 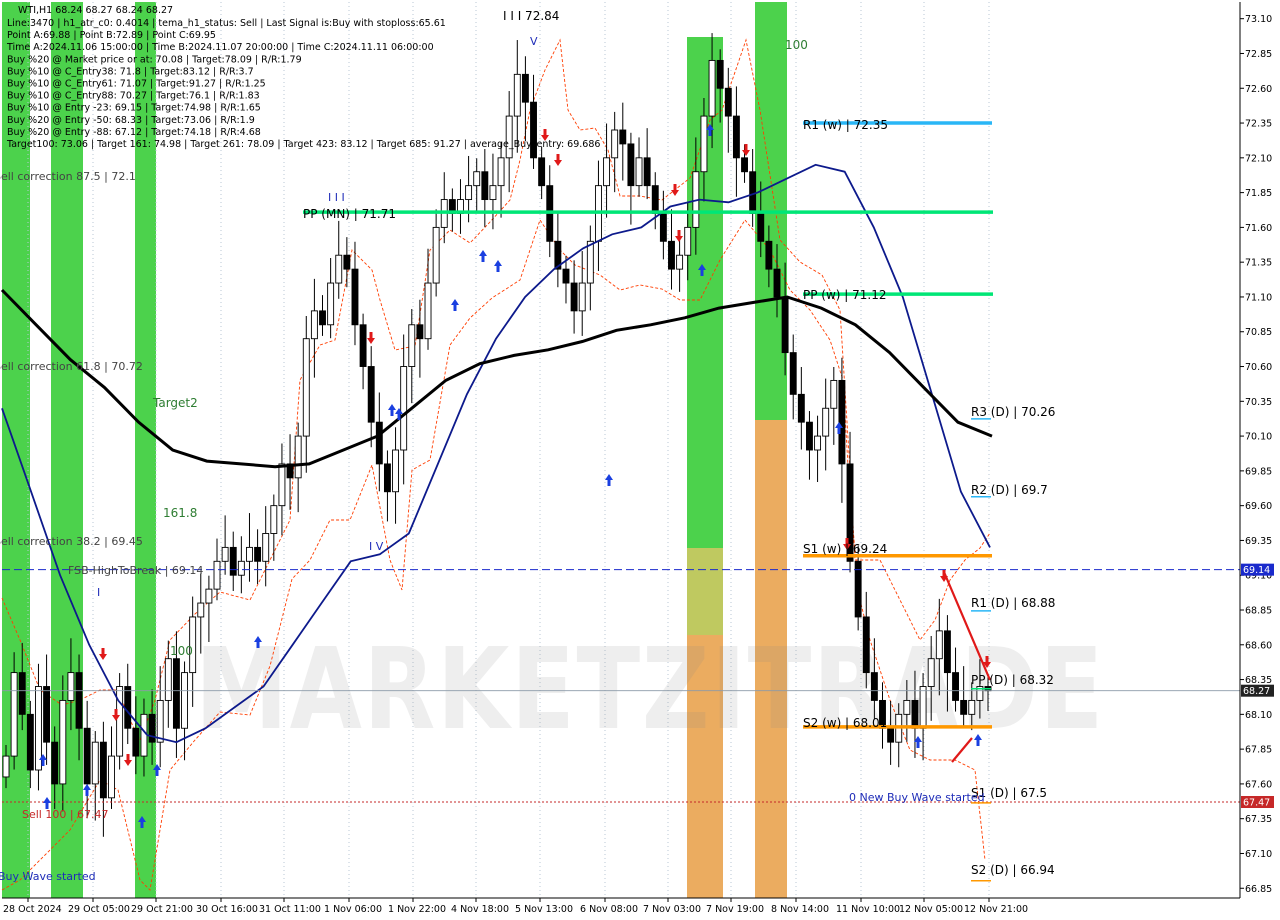 I want to click on price-tick-label: 67.85, so click(x=1258, y=750).